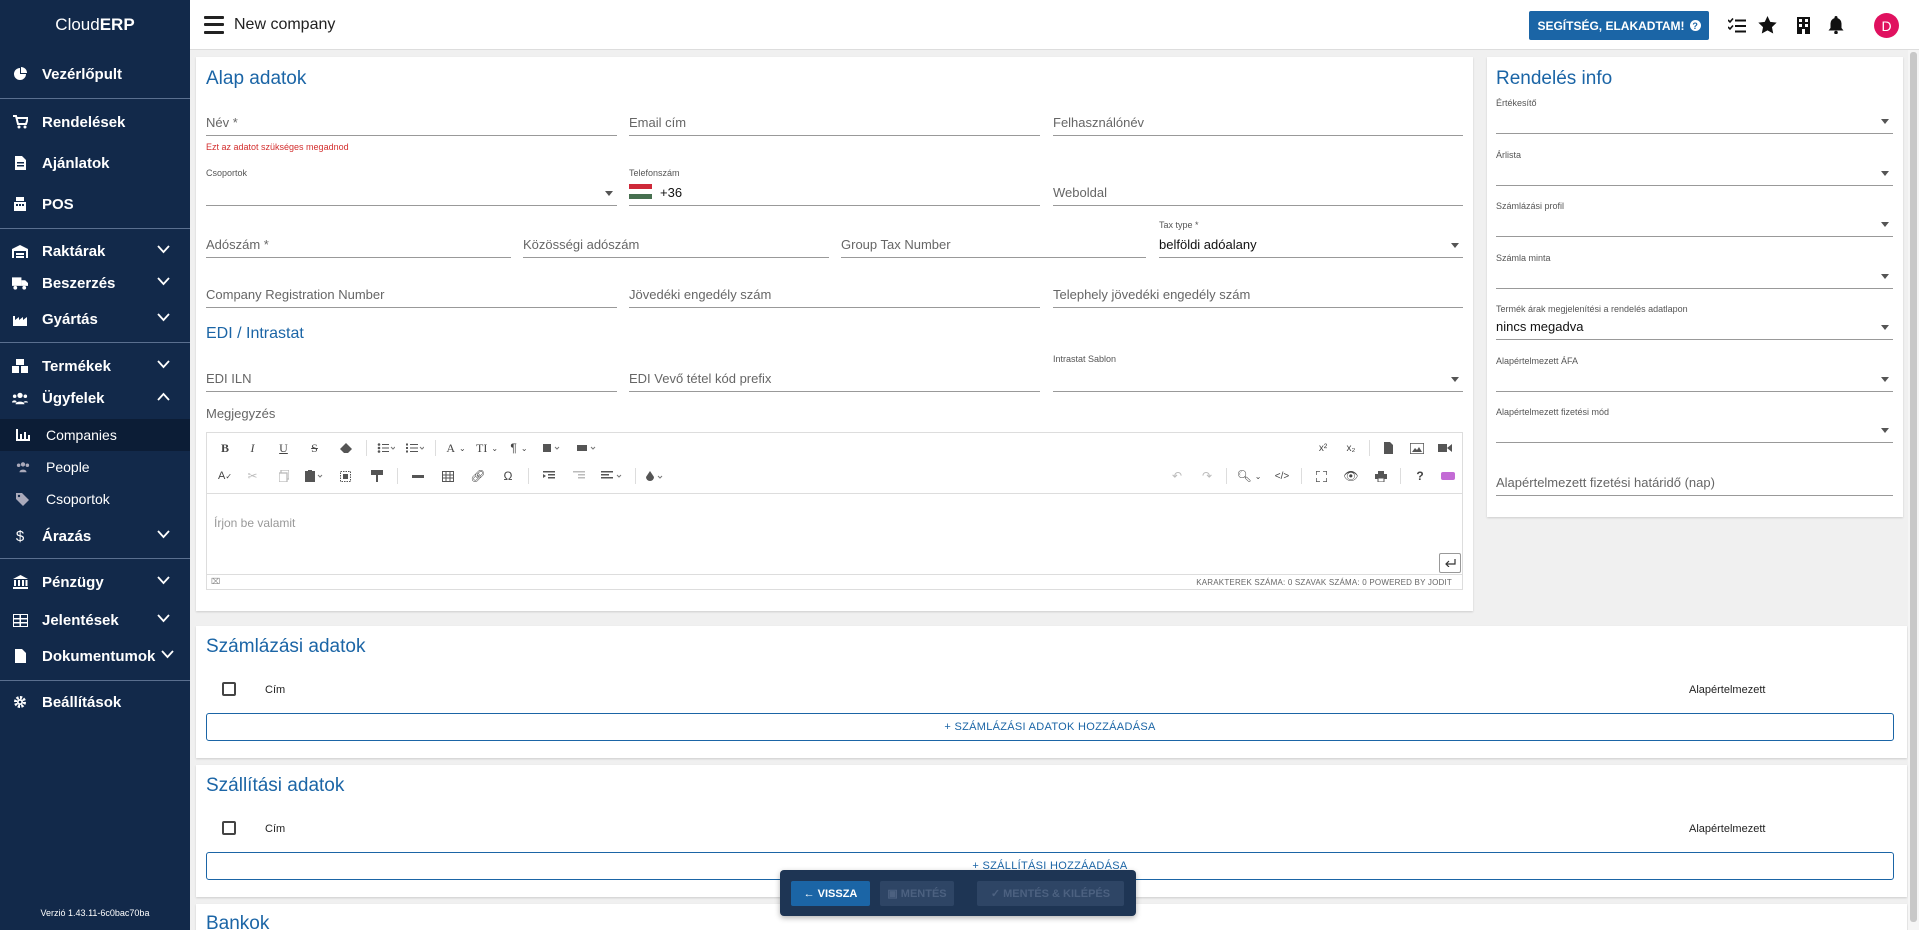 The height and width of the screenshot is (930, 1919). Describe the element at coordinates (414, 448) in the screenshot. I see `ordered-list-icon` at that location.